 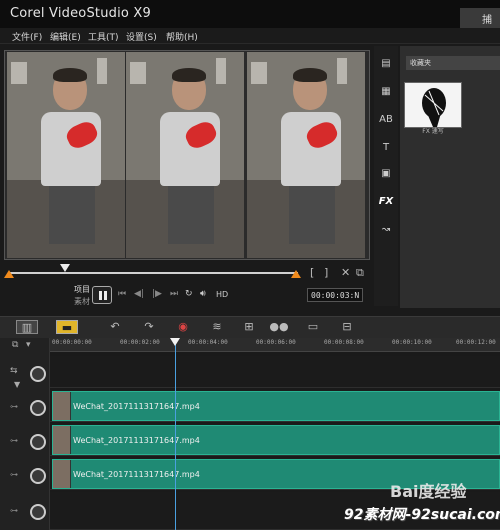 What do you see at coordinates (67, 327) in the screenshot?
I see `timeline-view-button: ▬` at bounding box center [67, 327].